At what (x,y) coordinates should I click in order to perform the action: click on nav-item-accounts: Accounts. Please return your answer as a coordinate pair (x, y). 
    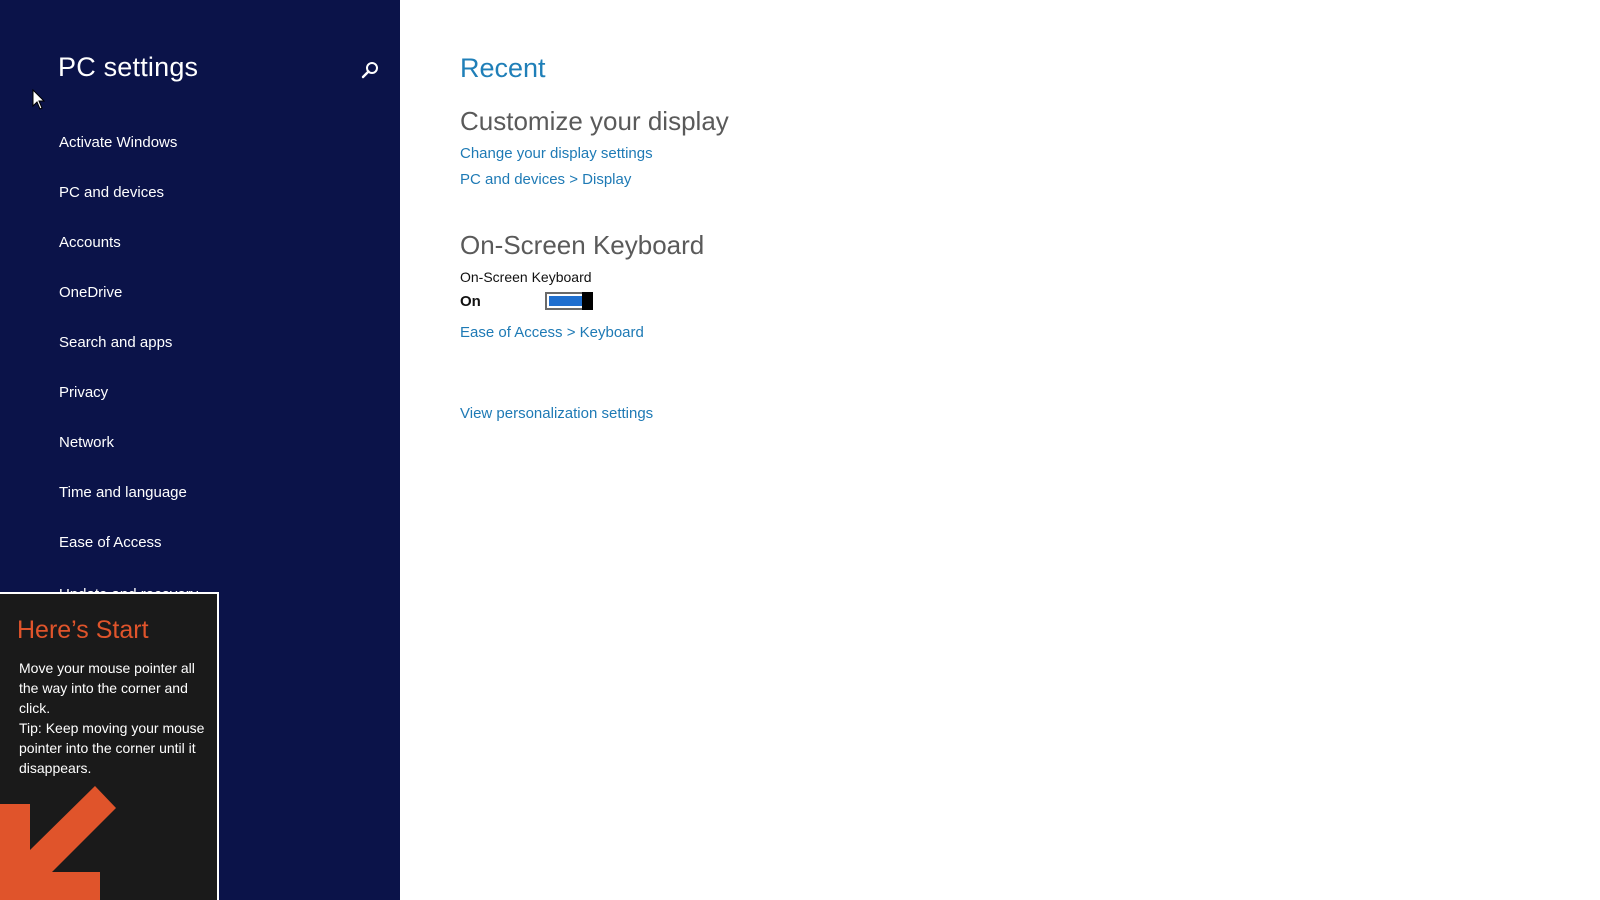
    Looking at the image, I should click on (200, 255).